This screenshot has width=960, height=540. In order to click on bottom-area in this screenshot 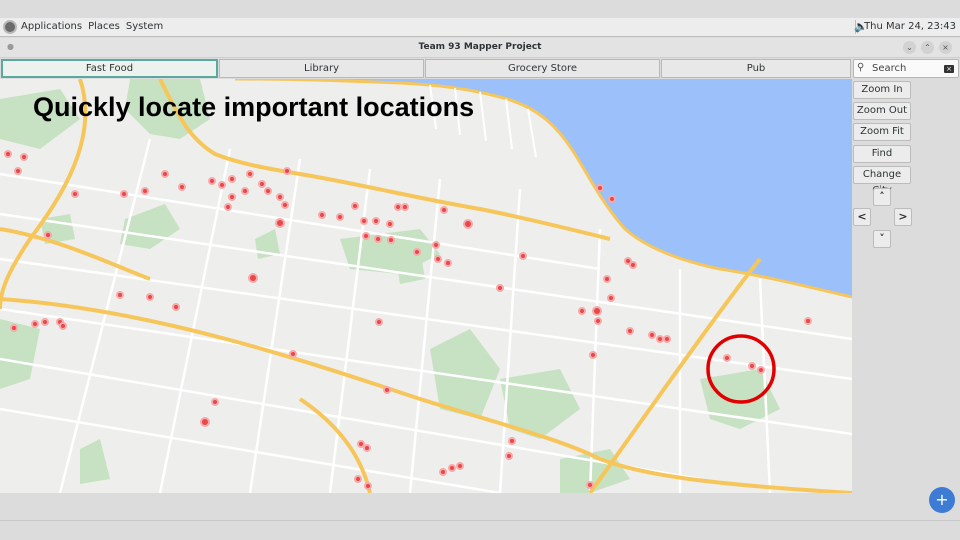, I will do `click(480, 516)`.